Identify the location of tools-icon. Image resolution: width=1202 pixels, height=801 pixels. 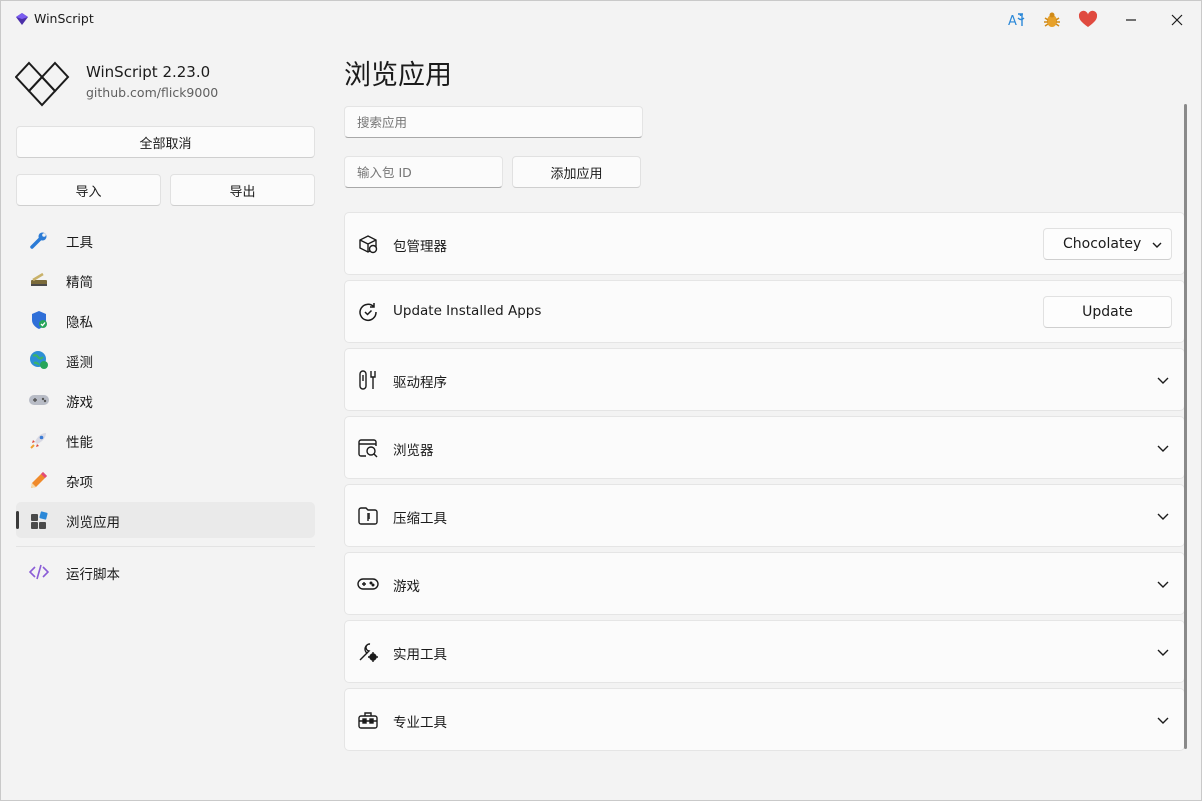
(368, 380).